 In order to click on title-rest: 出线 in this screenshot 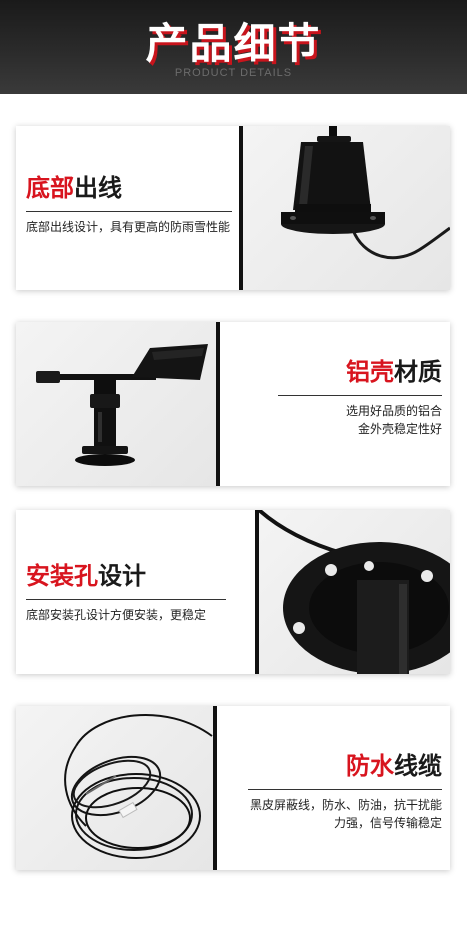, I will do `click(98, 188)`.